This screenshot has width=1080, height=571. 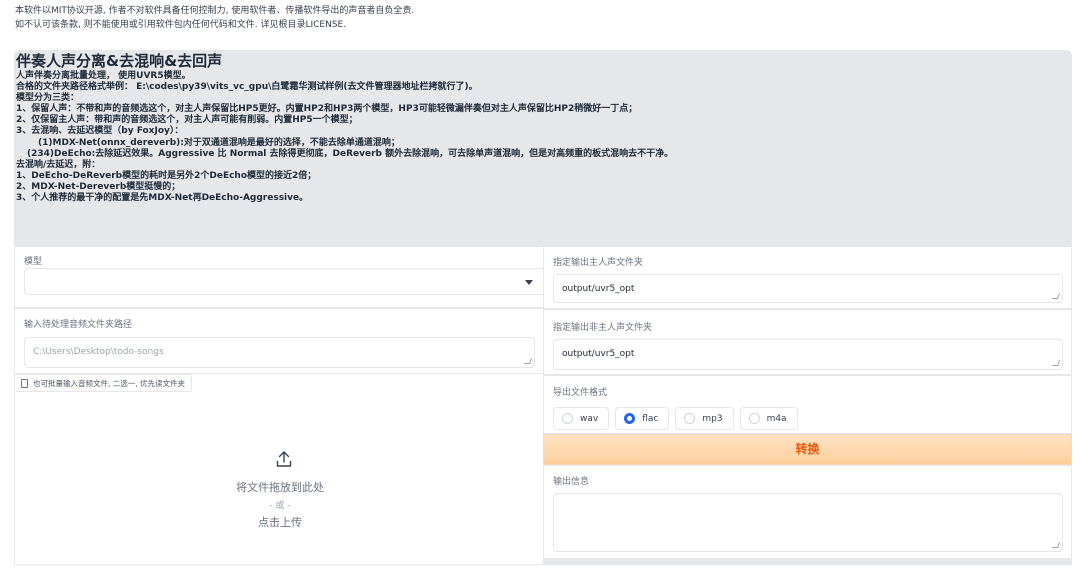 I want to click on convert-button: 转换, so click(x=807, y=449).